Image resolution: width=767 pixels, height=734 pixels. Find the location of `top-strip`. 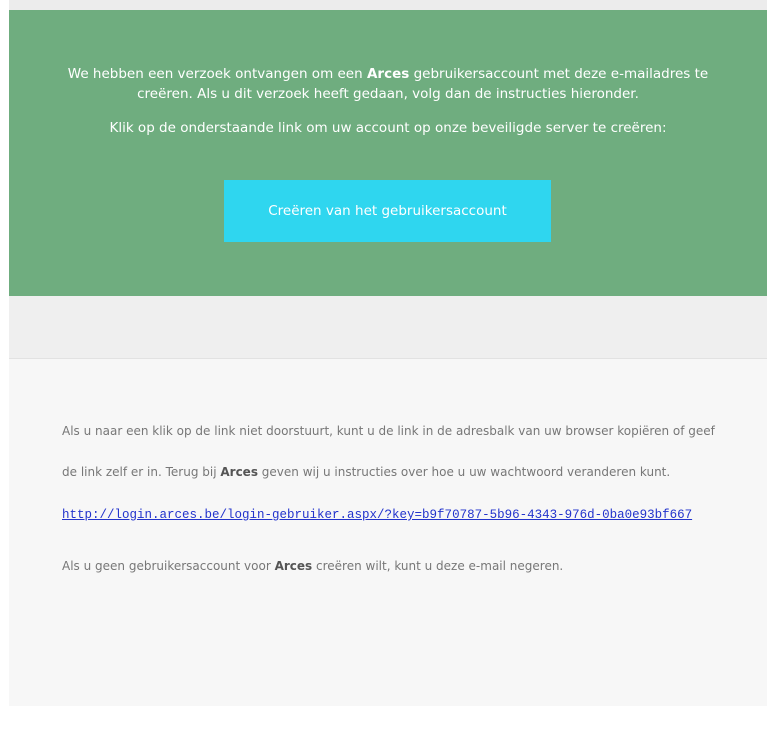

top-strip is located at coordinates (388, 5).